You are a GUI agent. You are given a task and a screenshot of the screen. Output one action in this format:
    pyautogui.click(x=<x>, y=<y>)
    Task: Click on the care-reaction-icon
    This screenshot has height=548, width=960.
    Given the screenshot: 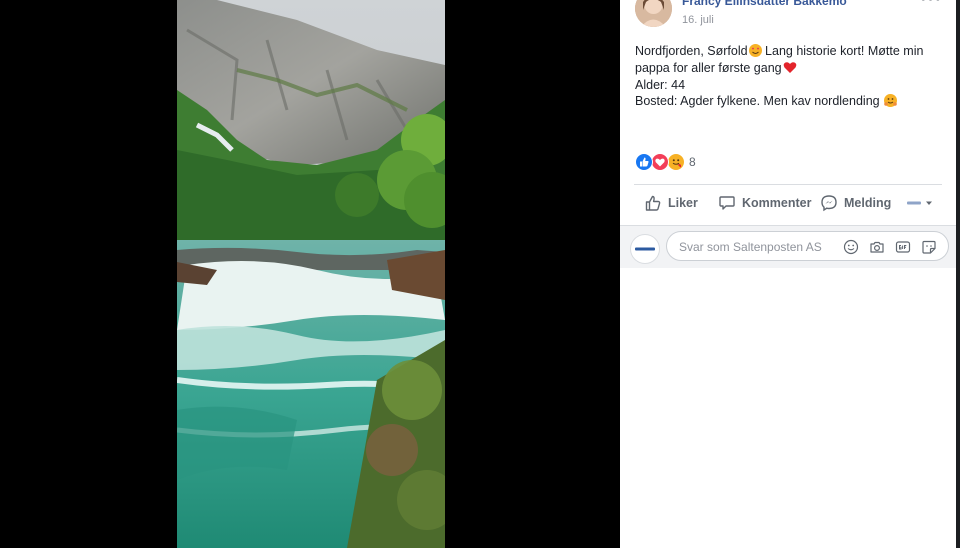 What is the action you would take?
    pyautogui.click(x=676, y=162)
    